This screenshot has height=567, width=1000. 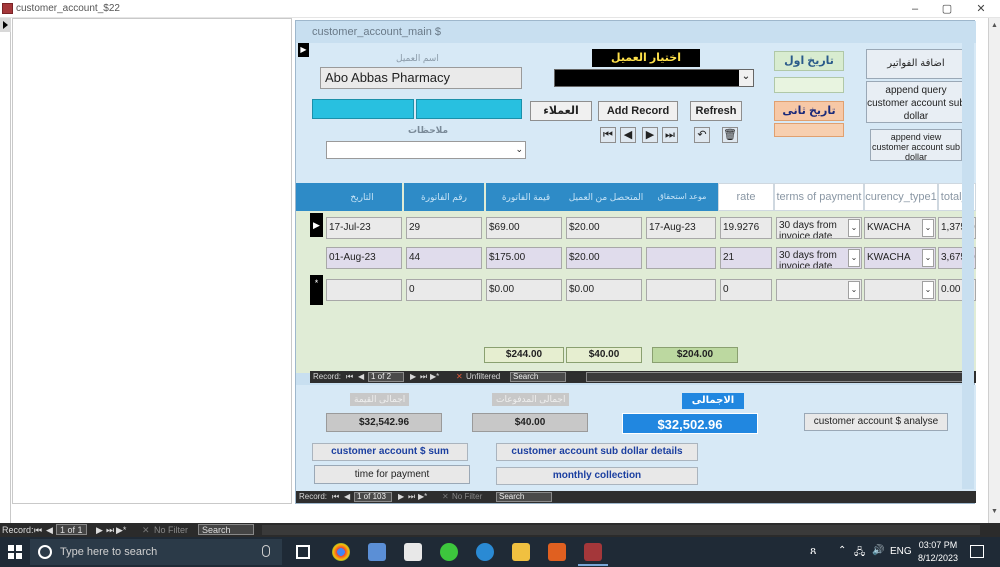 I want to click on microphone-icon, so click(x=266, y=551).